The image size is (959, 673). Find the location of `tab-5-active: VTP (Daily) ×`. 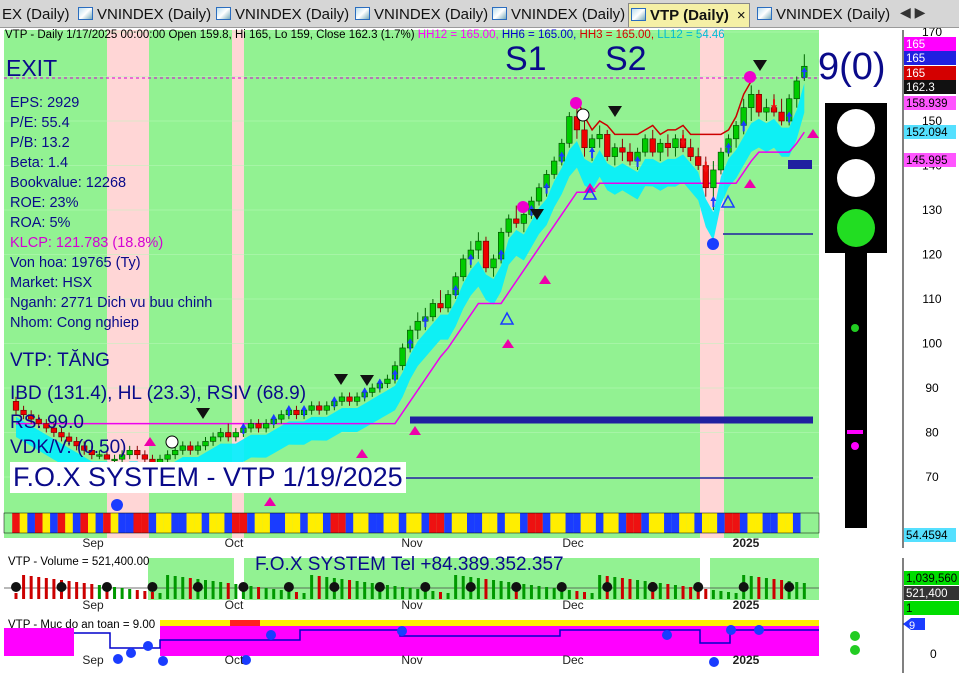

tab-5-active: VTP (Daily) × is located at coordinates (689, 15).